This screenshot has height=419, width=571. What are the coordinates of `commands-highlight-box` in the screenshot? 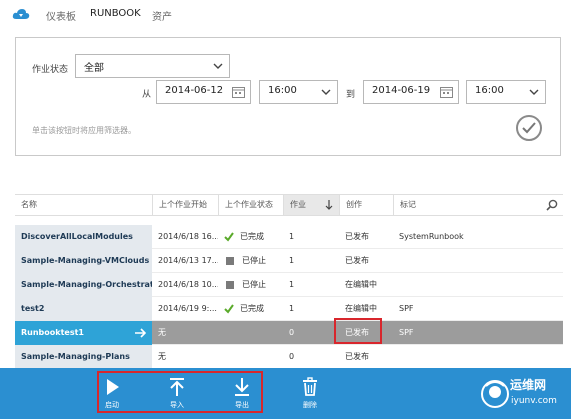 It's located at (180, 392).